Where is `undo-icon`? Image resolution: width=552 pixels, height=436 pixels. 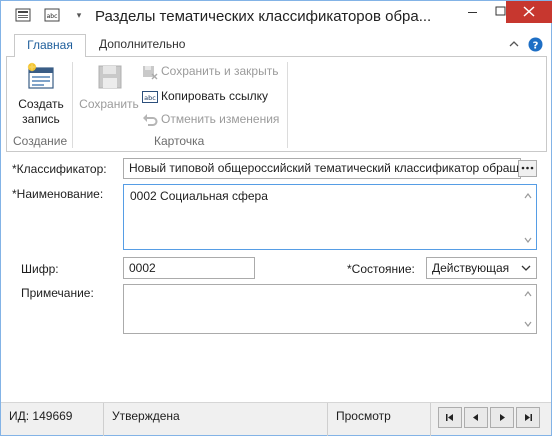
undo-icon is located at coordinates (150, 119).